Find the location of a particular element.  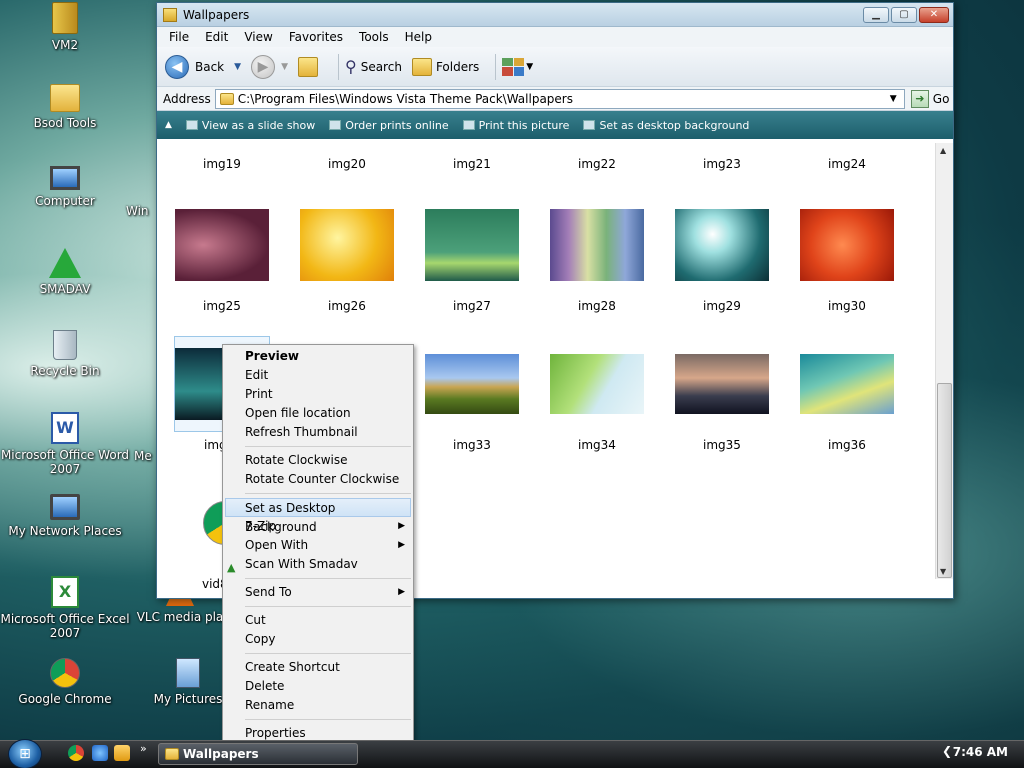

start-button: ⊞ is located at coordinates (25, 753).